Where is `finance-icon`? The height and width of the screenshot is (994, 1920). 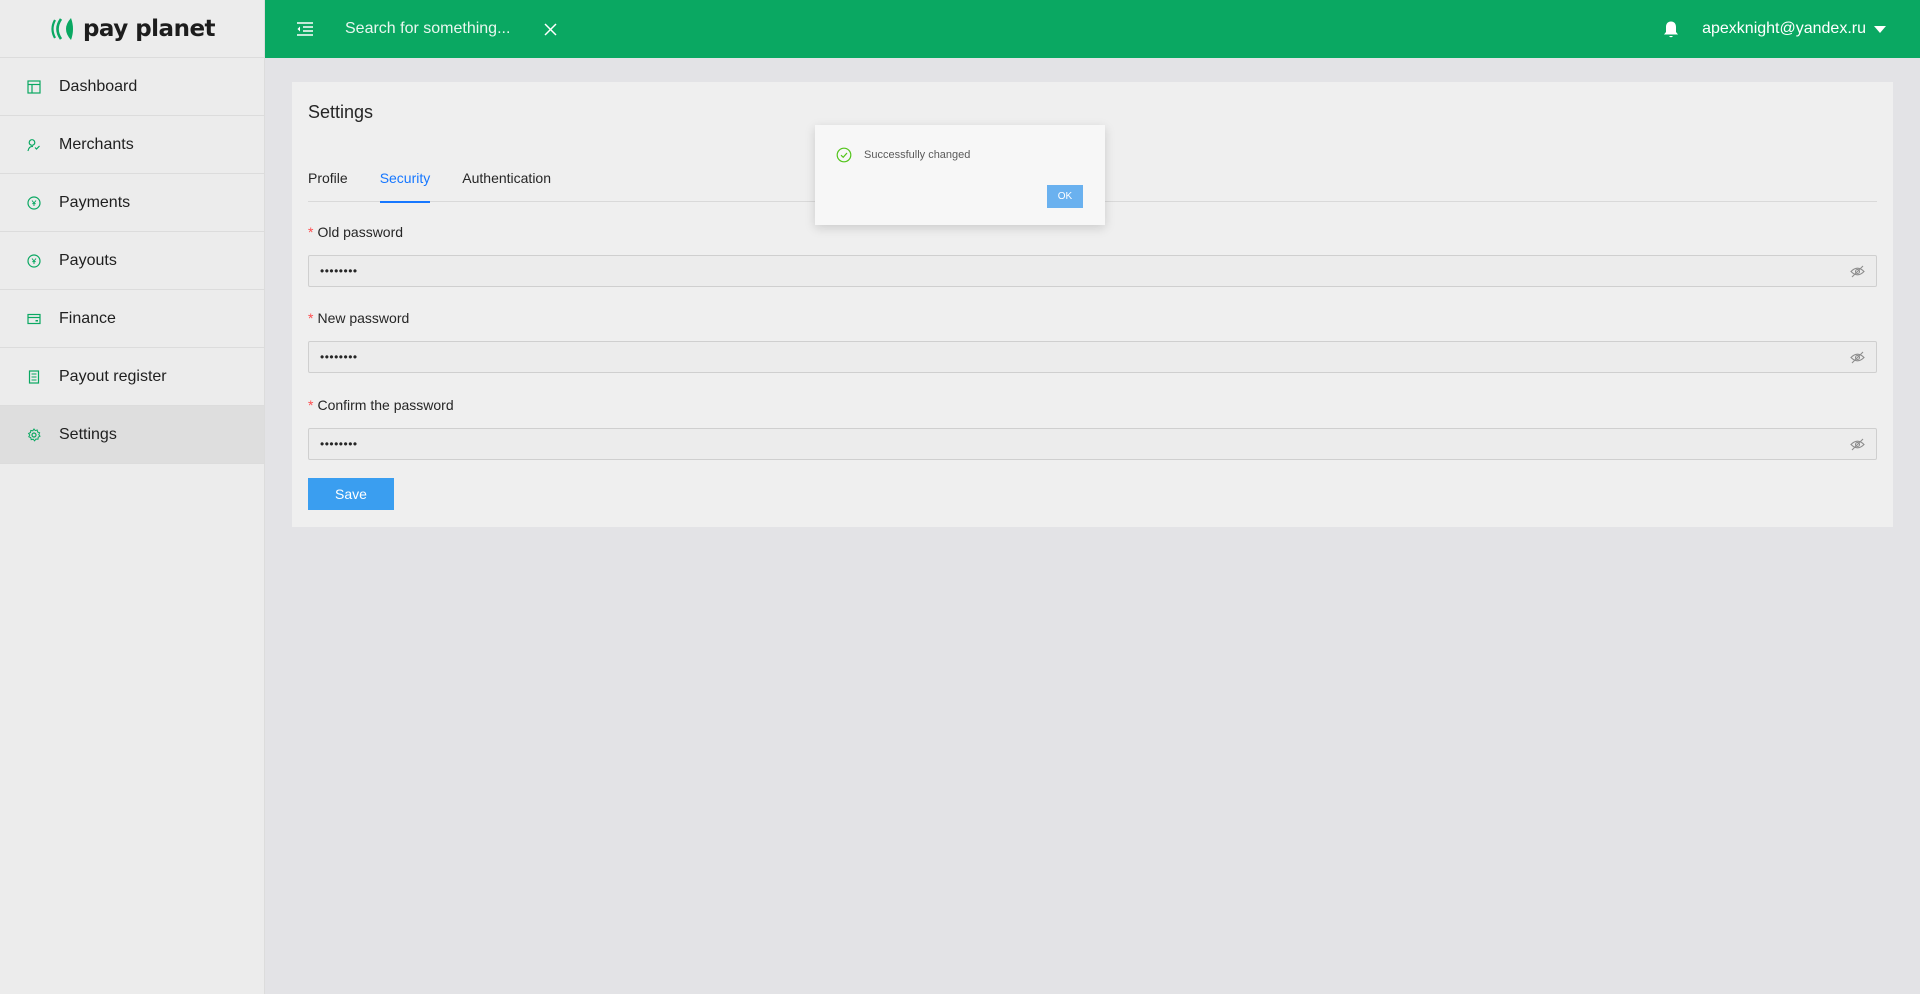 finance-icon is located at coordinates (34, 319).